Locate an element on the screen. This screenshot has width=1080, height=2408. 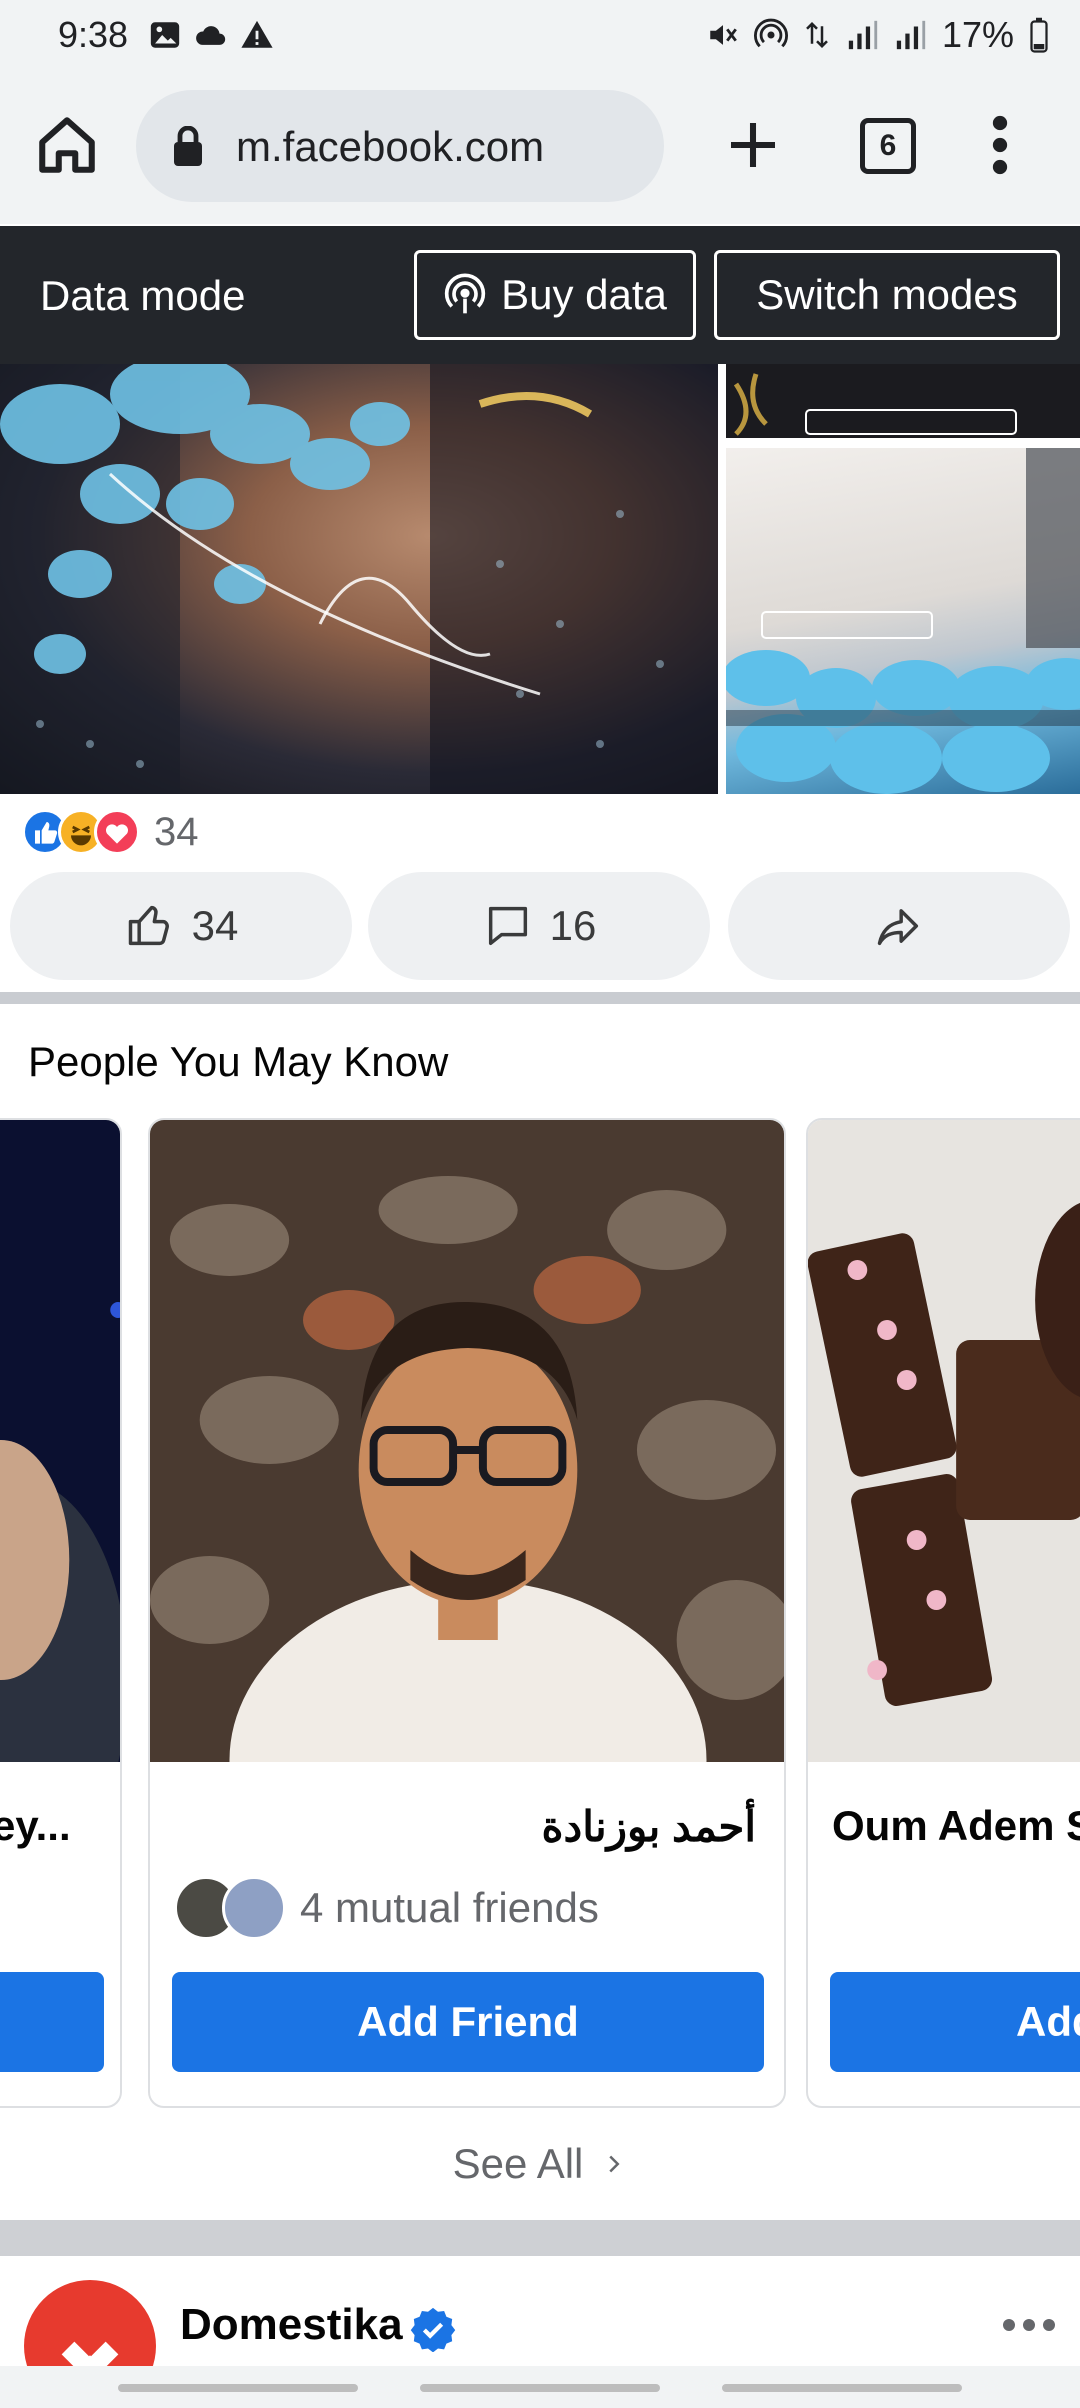
url-bar: m.facebook.com is located at coordinates (400, 146).